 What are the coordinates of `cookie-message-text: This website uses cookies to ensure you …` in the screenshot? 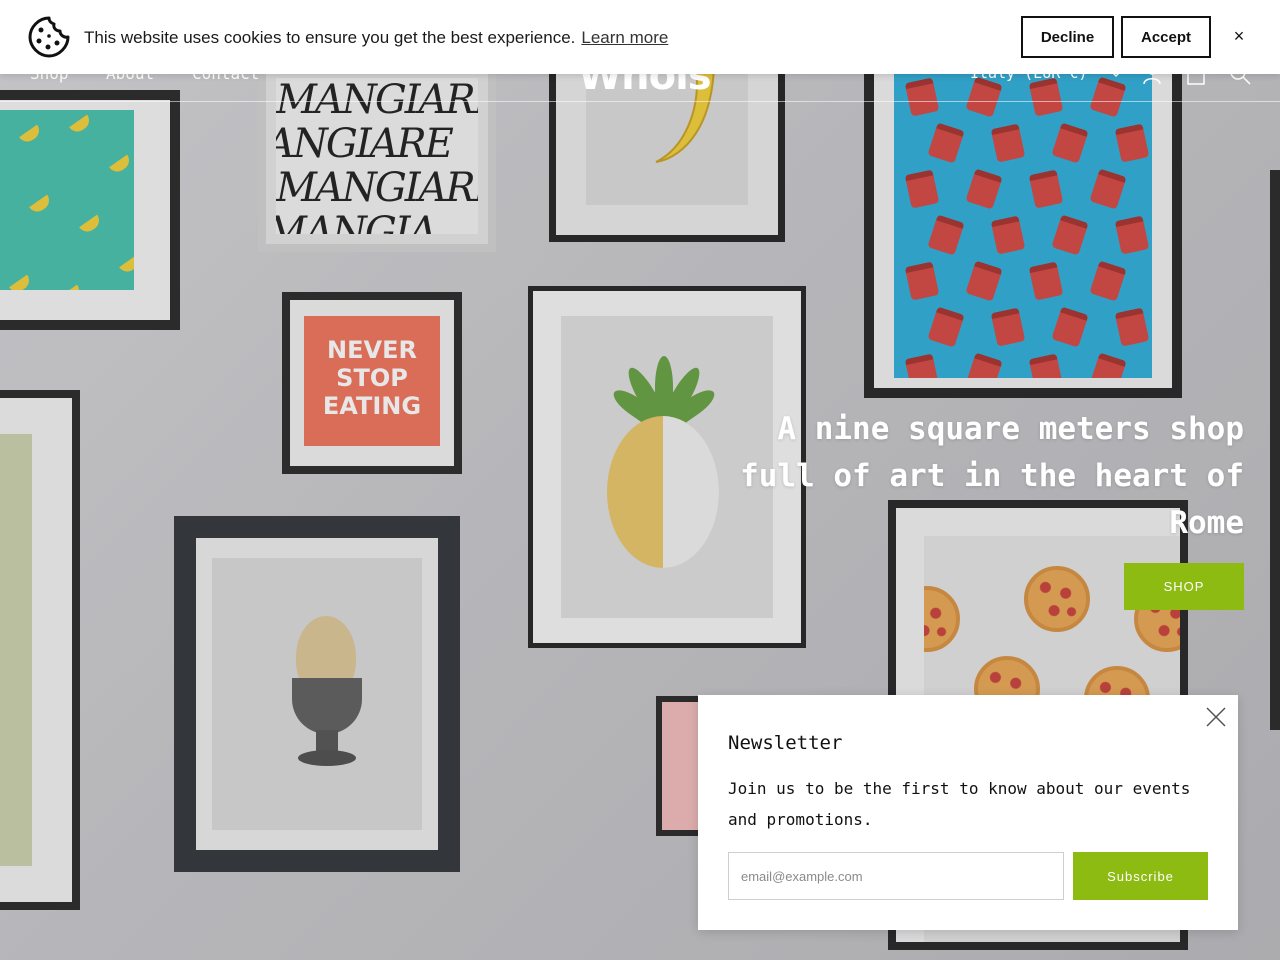 It's located at (330, 37).